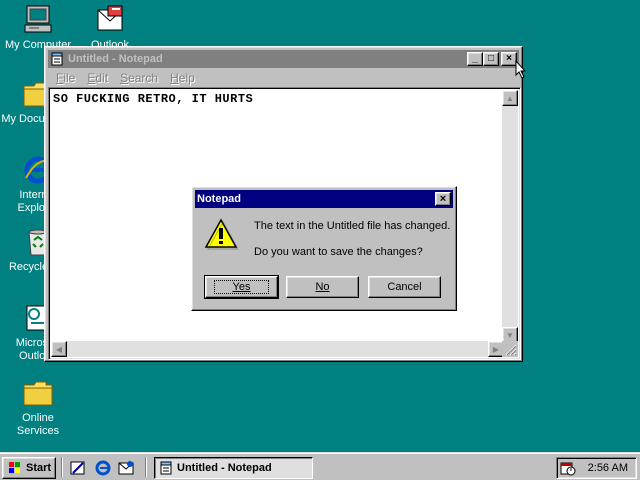 The height and width of the screenshot is (480, 640). I want to click on notepad-title: Untitled - Notepad, so click(115, 59).